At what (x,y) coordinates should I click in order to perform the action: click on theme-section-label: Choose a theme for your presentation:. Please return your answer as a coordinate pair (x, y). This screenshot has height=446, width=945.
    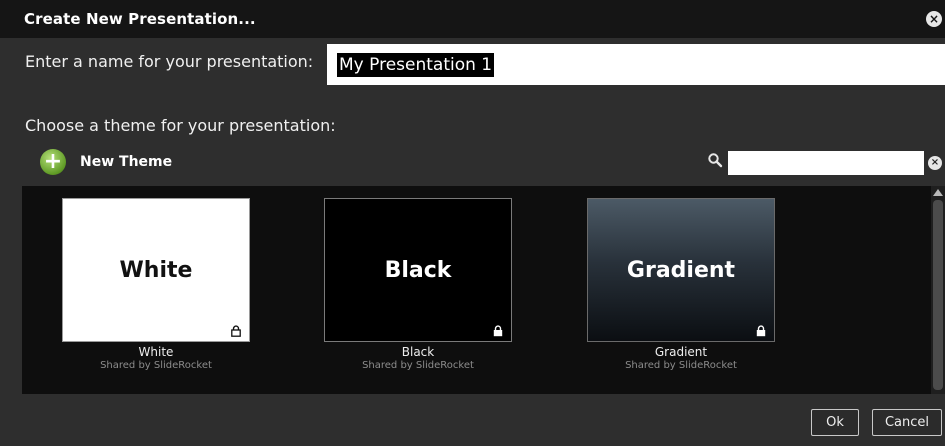
    Looking at the image, I should click on (180, 125).